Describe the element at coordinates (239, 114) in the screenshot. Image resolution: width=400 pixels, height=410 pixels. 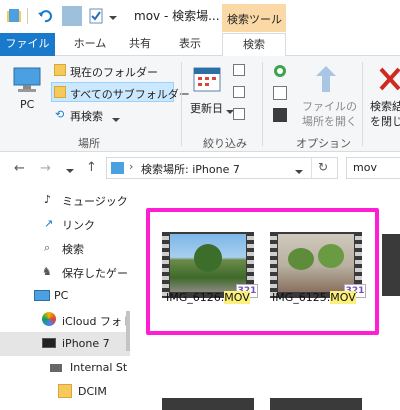
I see `other-properties-icon` at that location.